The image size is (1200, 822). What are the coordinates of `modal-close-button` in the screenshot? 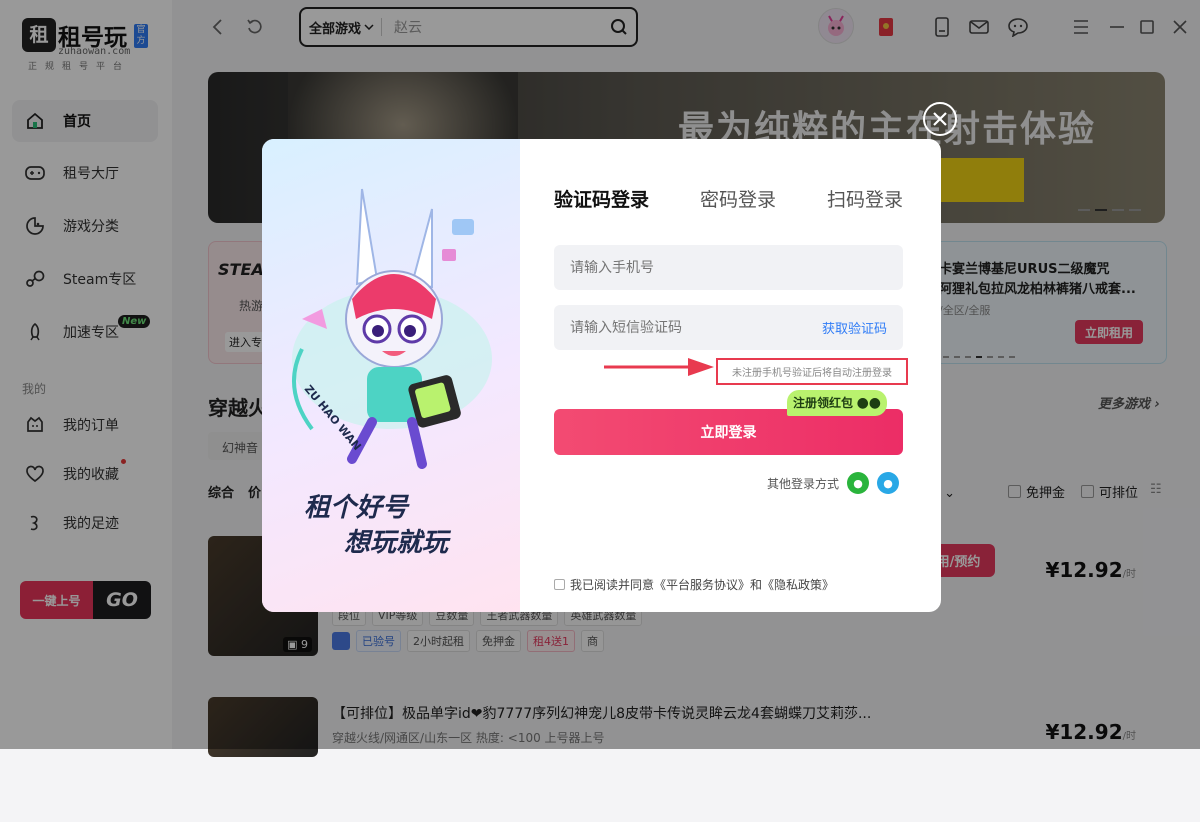 It's located at (940, 119).